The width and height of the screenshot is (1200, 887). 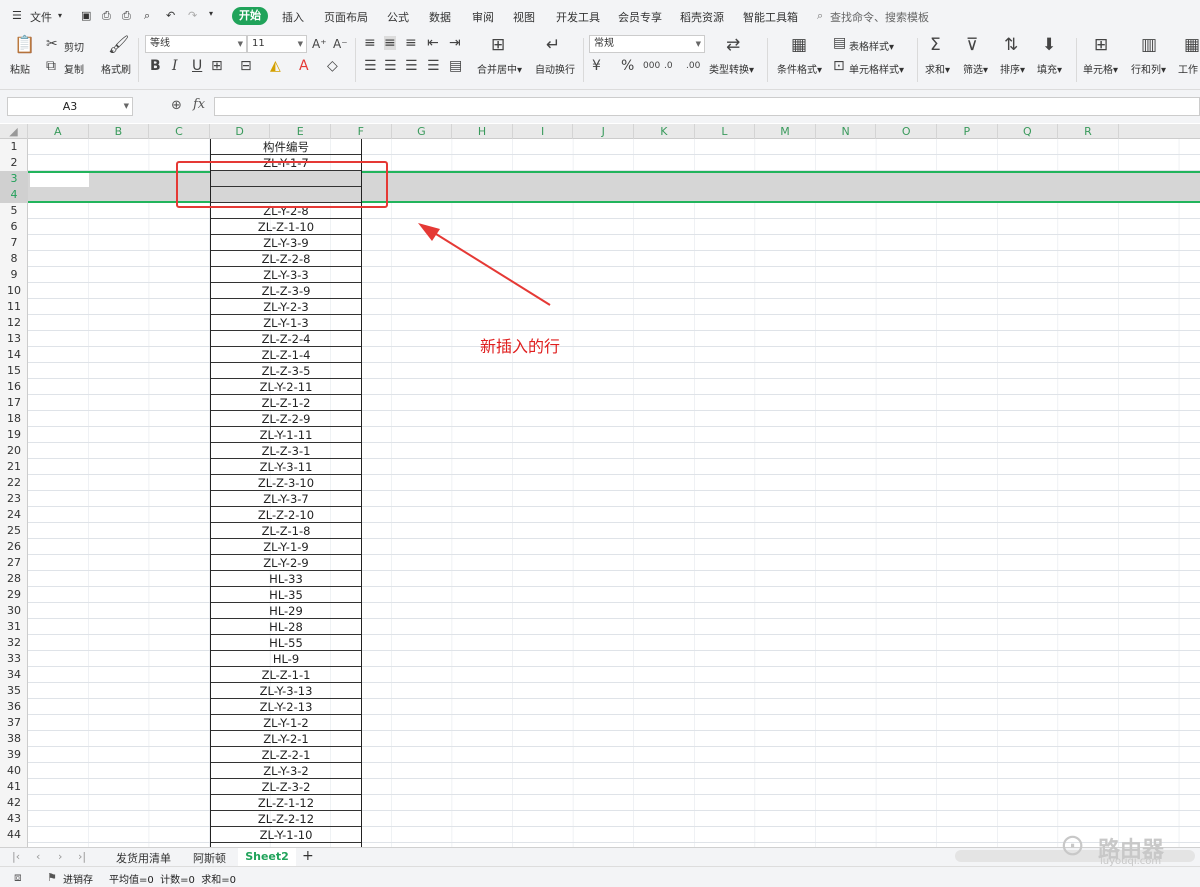 What do you see at coordinates (286, 499) in the screenshot?
I see `cell-d23: ZL-Y-3-7` at bounding box center [286, 499].